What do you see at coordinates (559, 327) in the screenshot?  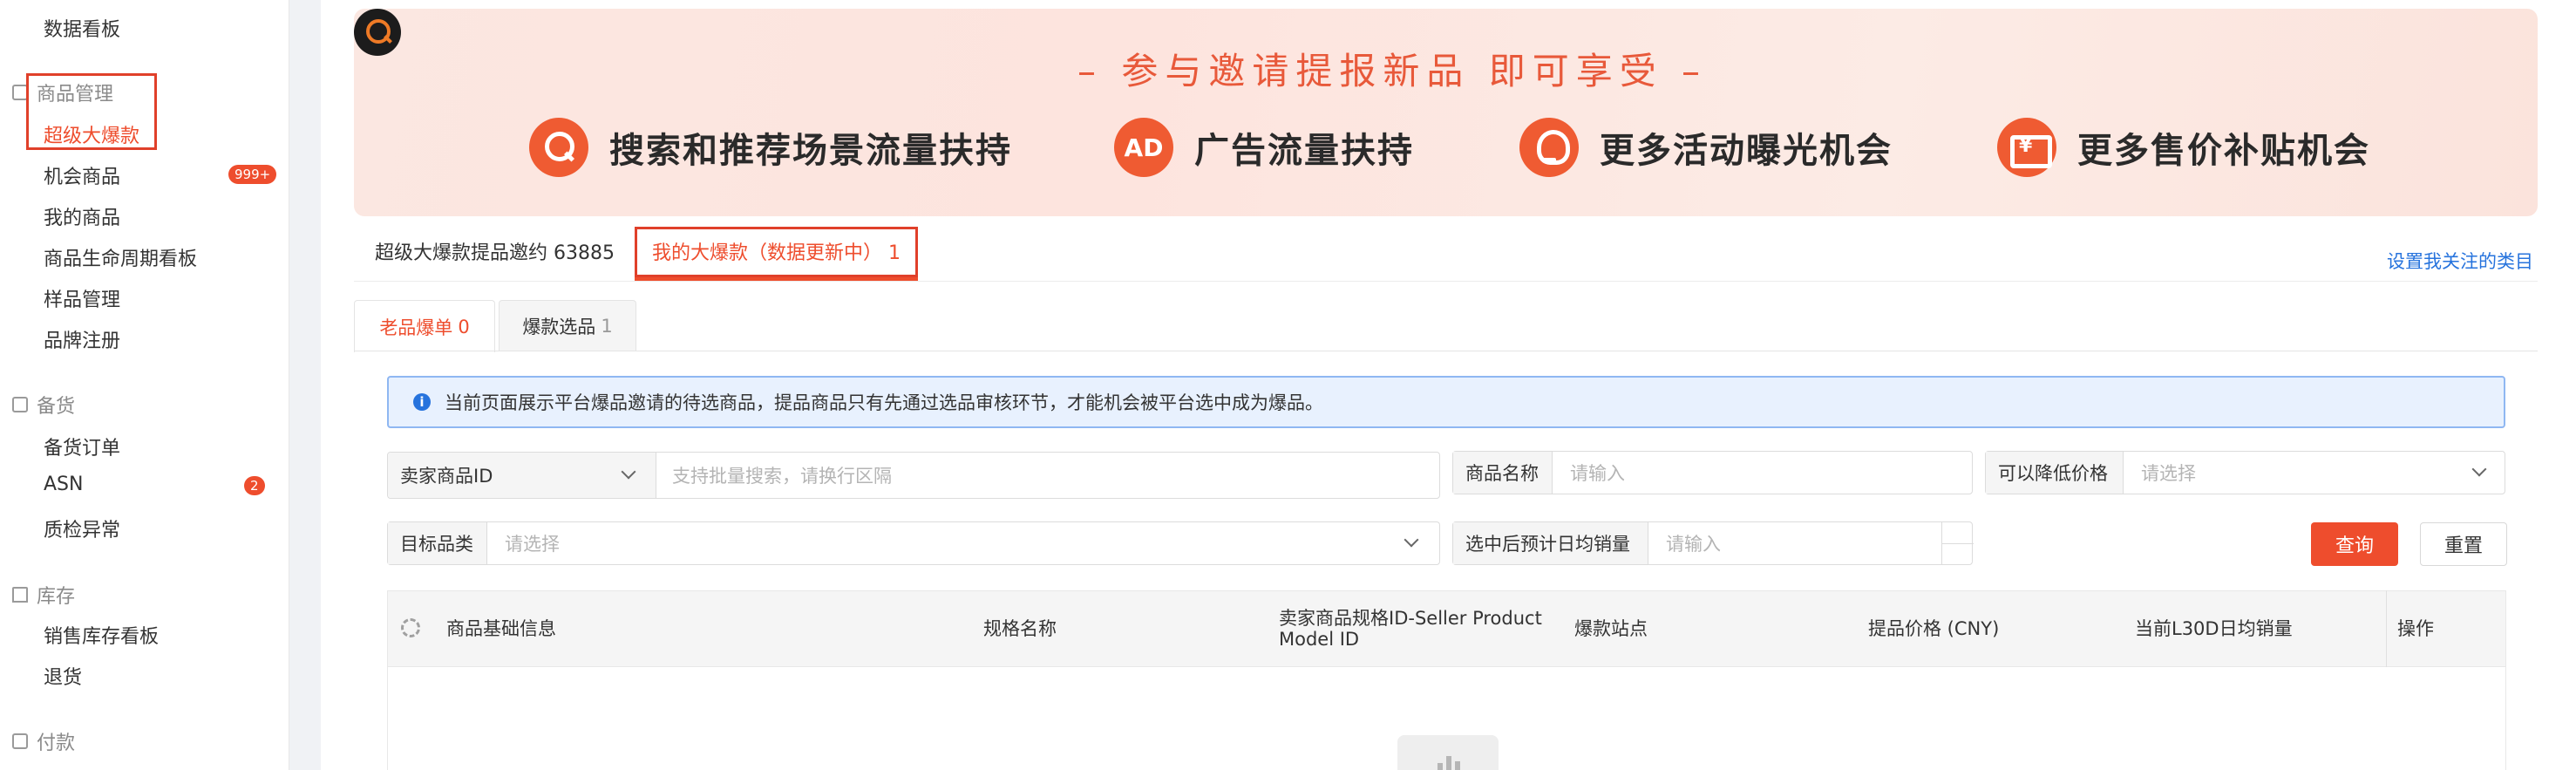 I see `subtab-label: 爆款选品` at bounding box center [559, 327].